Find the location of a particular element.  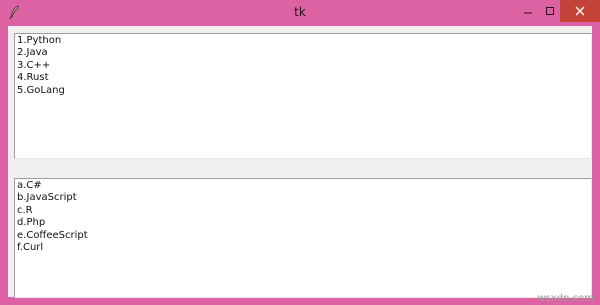

list-item: 3.C++ is located at coordinates (303, 66).